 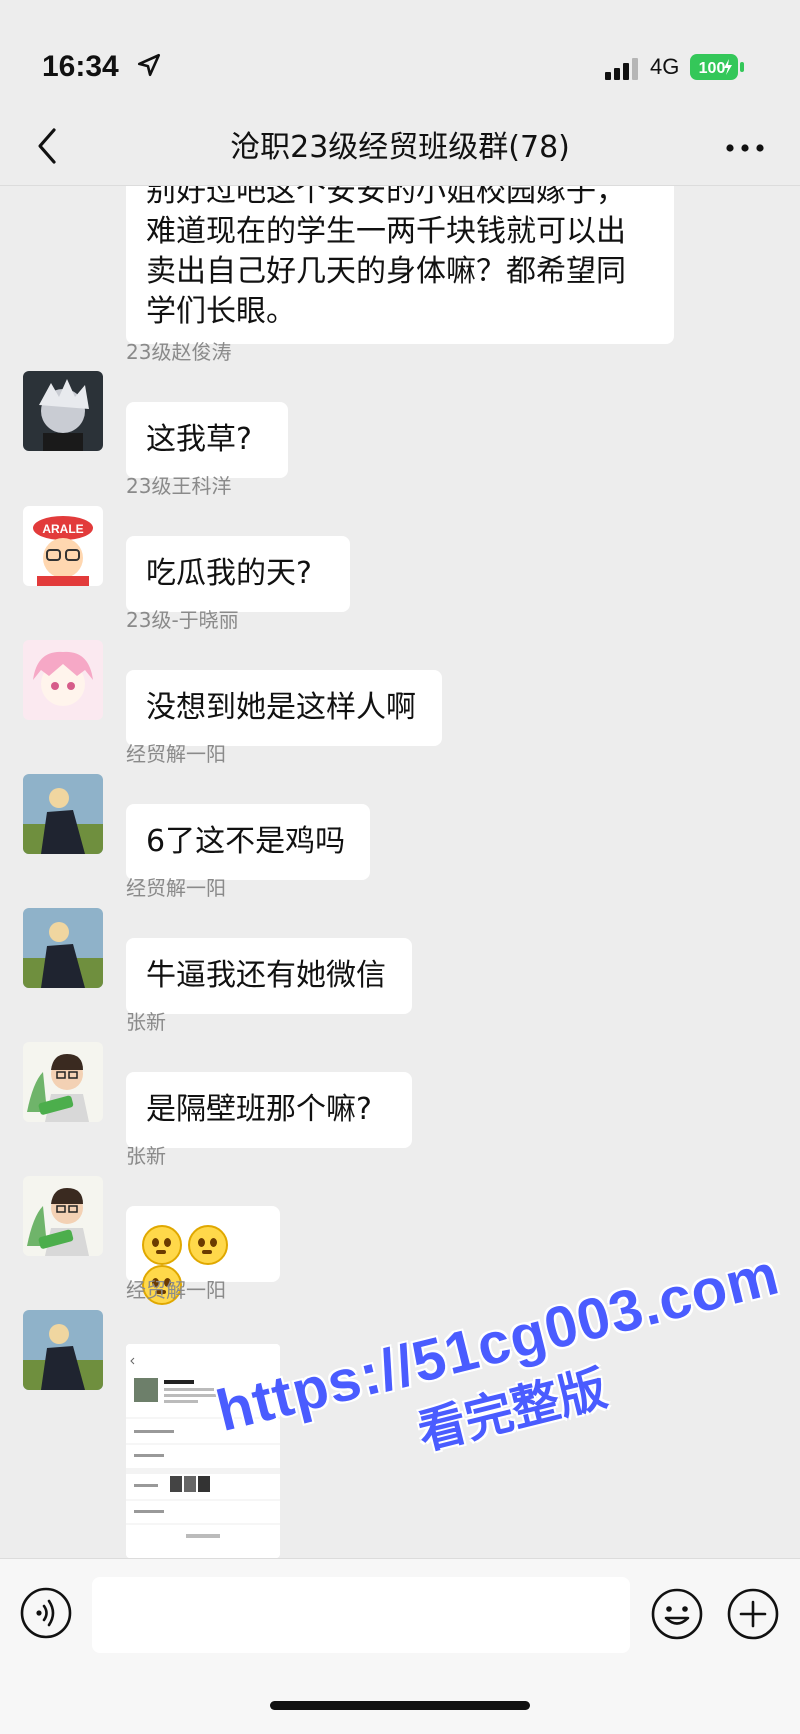 What do you see at coordinates (80, 66) in the screenshot?
I see `status-time: 16:34` at bounding box center [80, 66].